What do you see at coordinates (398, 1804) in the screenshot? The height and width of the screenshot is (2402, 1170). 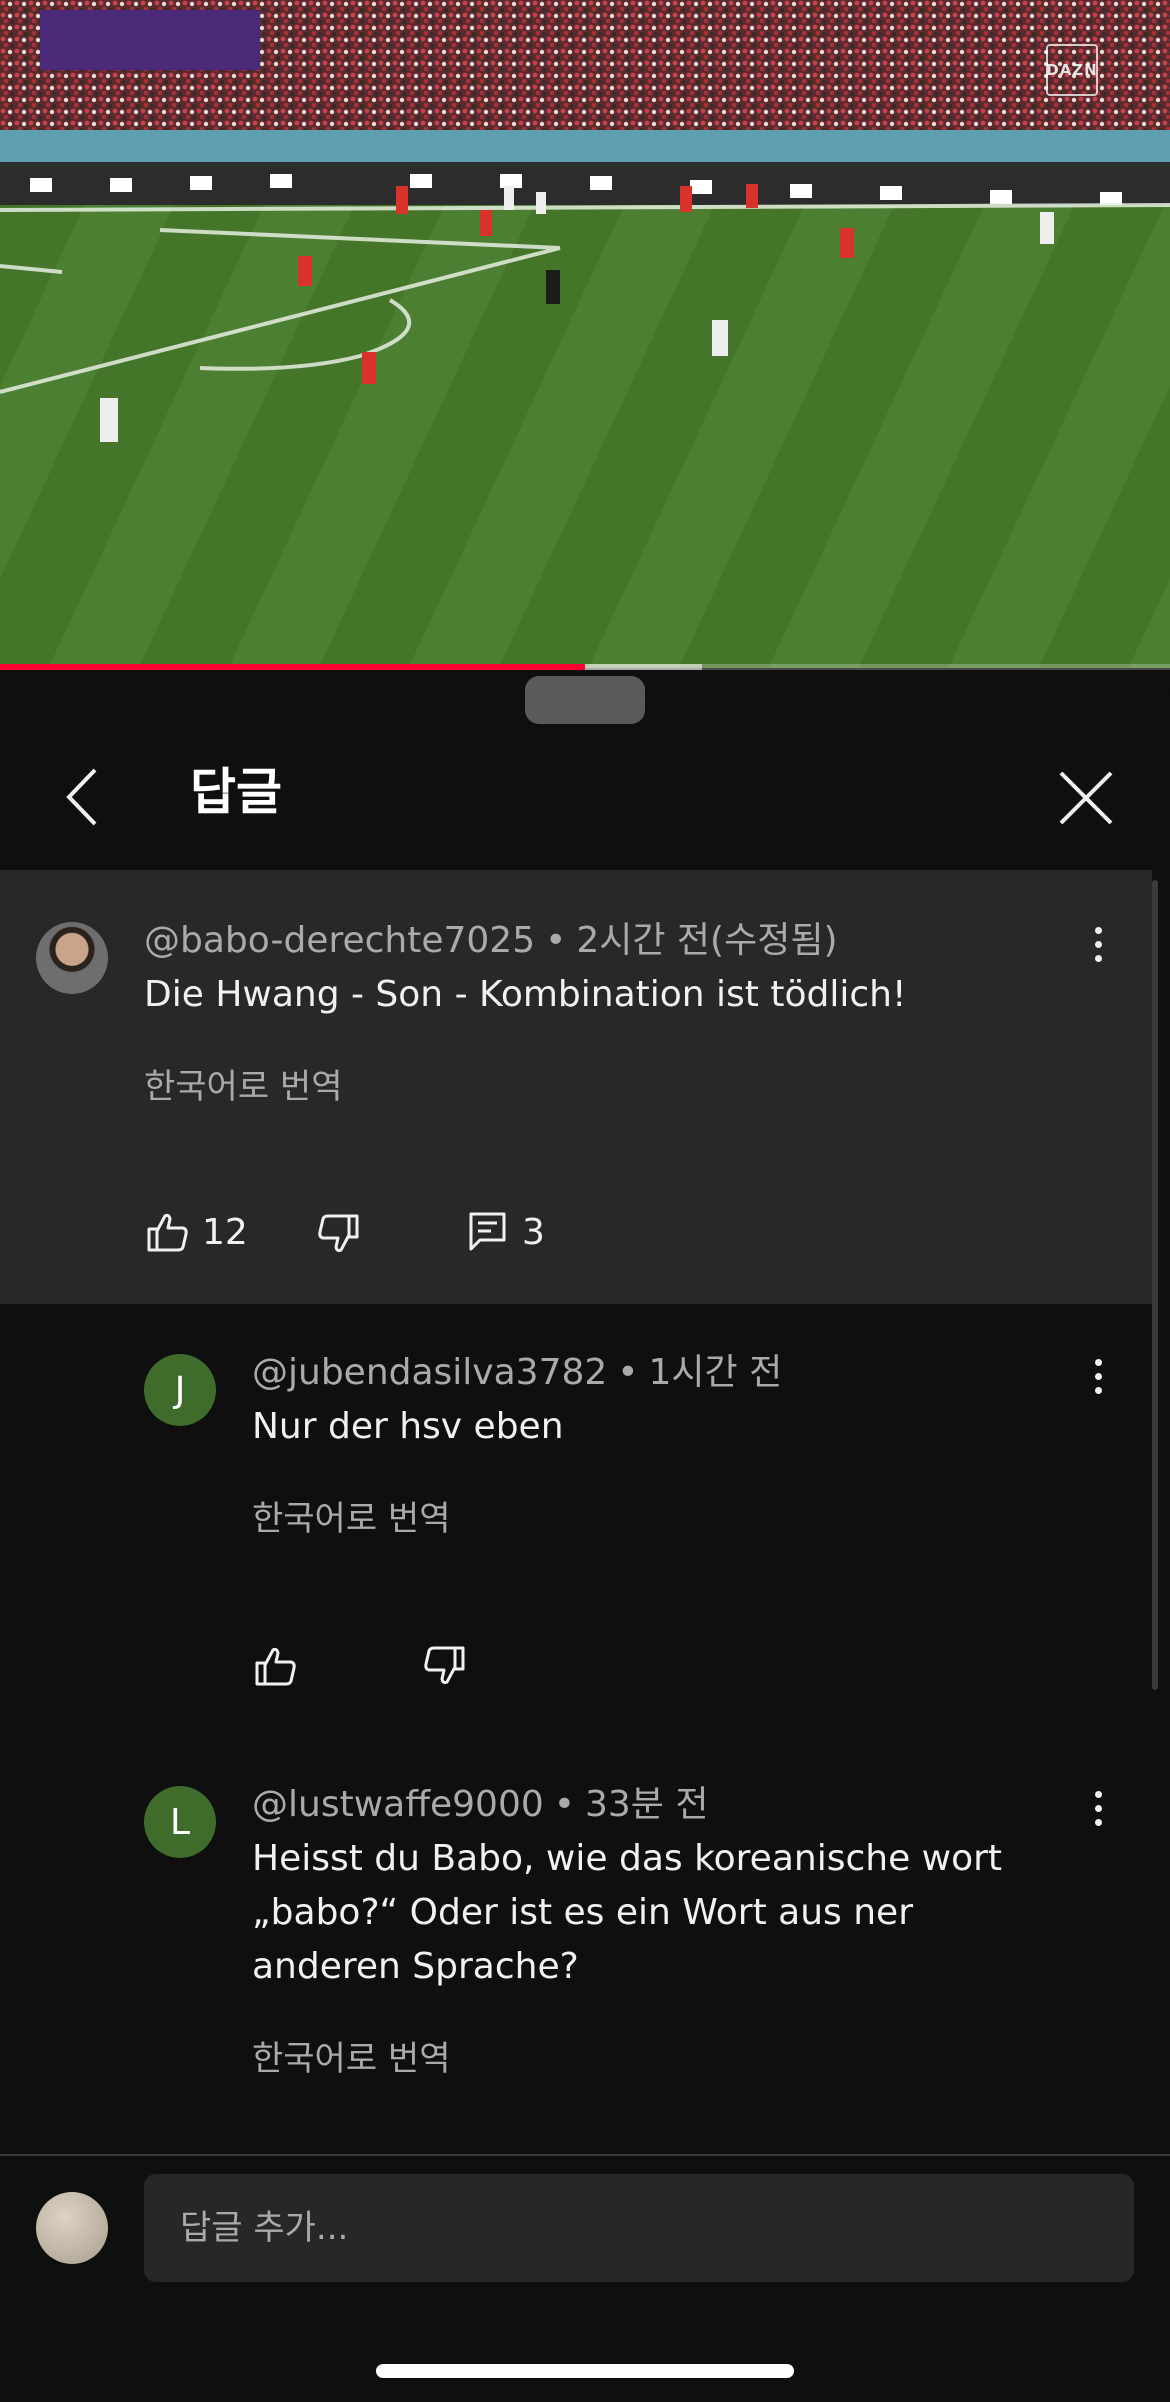 I see `comment-author: @lustwaffe9000` at bounding box center [398, 1804].